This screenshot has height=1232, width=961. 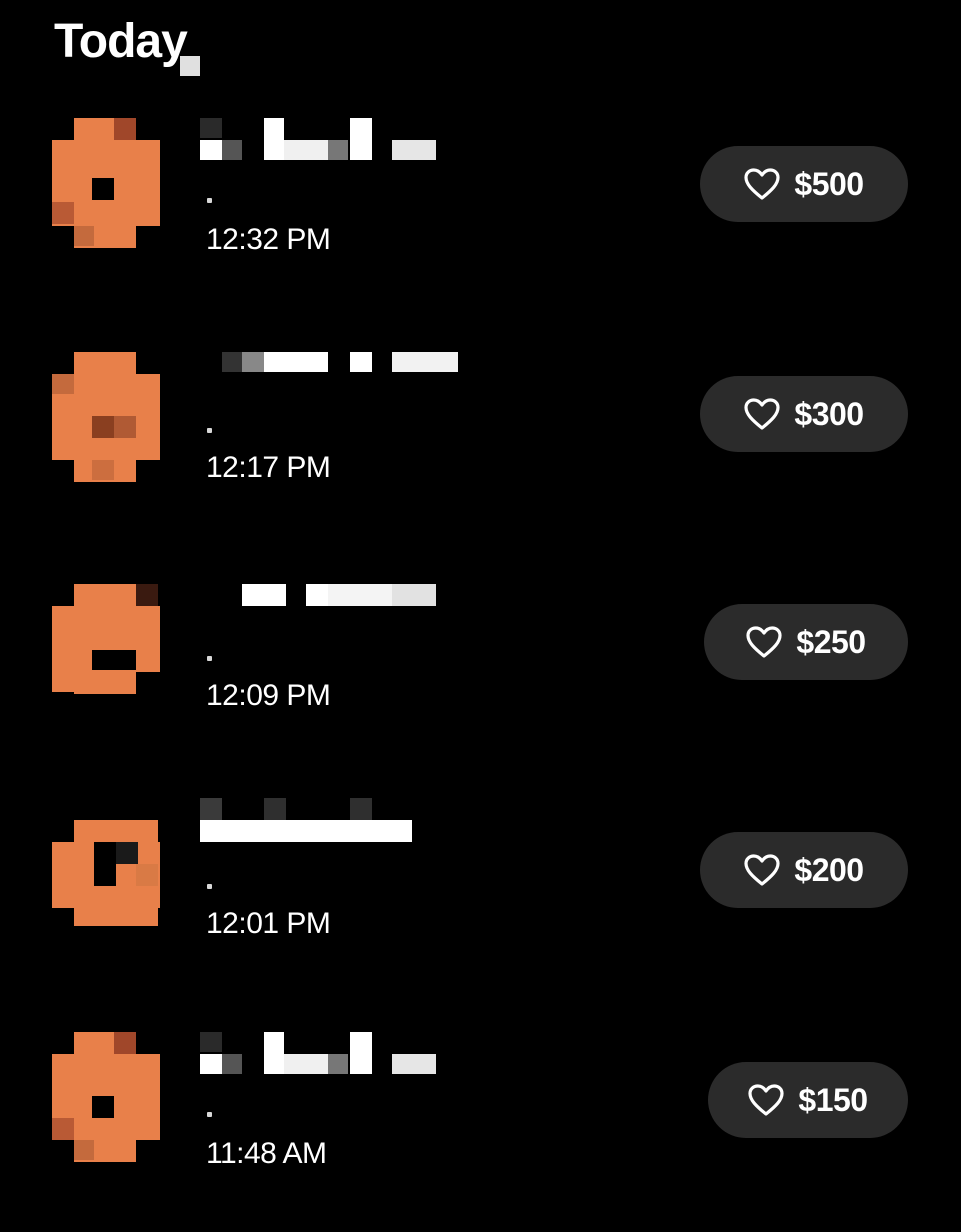 What do you see at coordinates (829, 413) in the screenshot?
I see `gift-amount: $300` at bounding box center [829, 413].